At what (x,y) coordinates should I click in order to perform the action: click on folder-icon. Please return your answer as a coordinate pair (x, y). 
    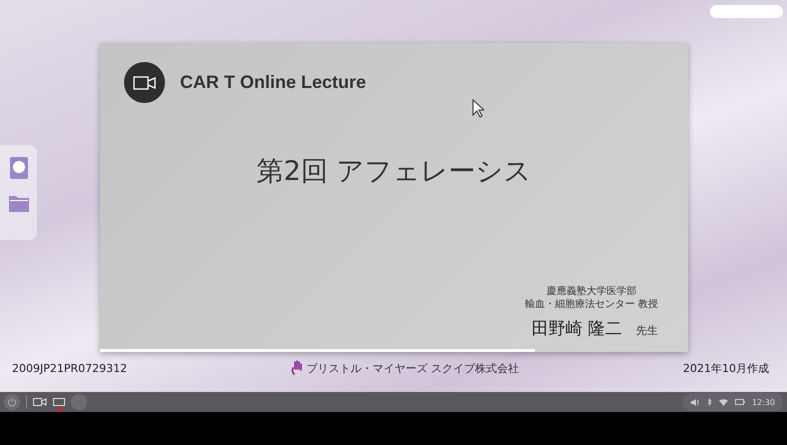
    Looking at the image, I should click on (18, 203).